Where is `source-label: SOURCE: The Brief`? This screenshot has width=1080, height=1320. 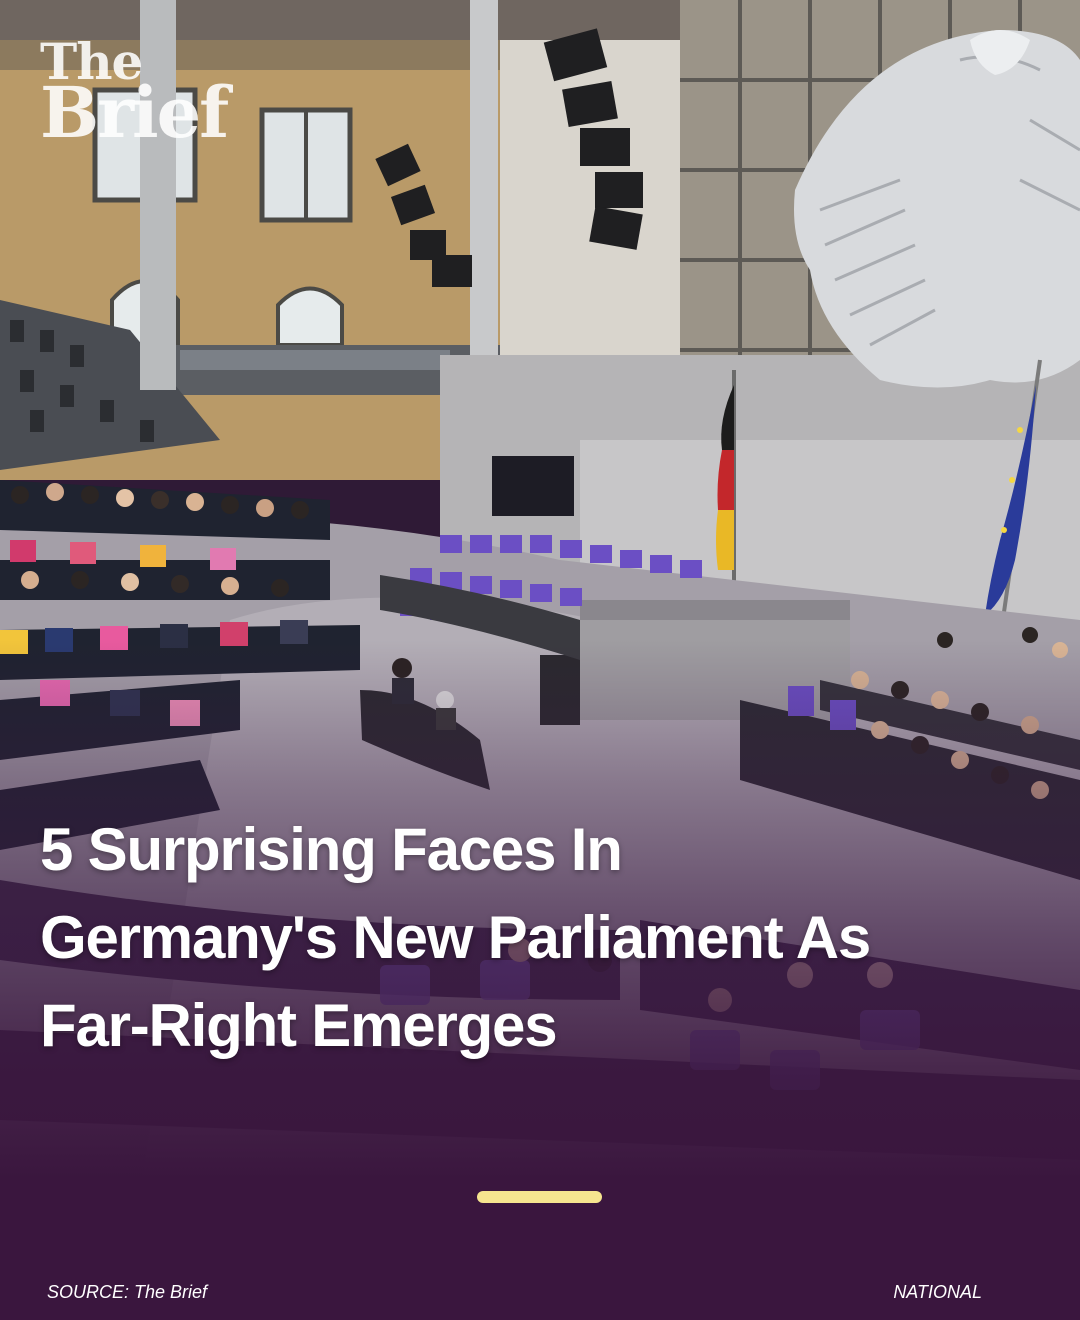
source-label: SOURCE: The Brief is located at coordinates (127, 1292).